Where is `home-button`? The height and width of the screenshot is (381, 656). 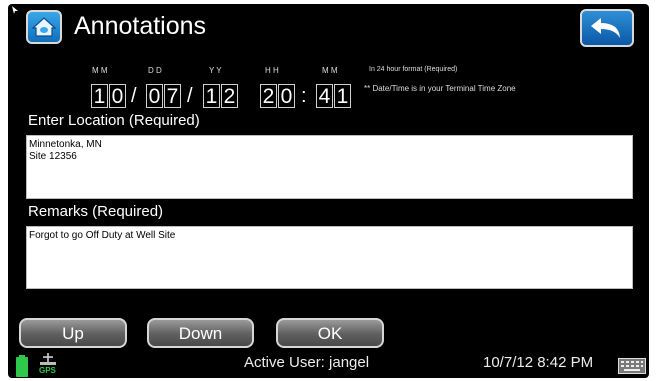 home-button is located at coordinates (44, 27).